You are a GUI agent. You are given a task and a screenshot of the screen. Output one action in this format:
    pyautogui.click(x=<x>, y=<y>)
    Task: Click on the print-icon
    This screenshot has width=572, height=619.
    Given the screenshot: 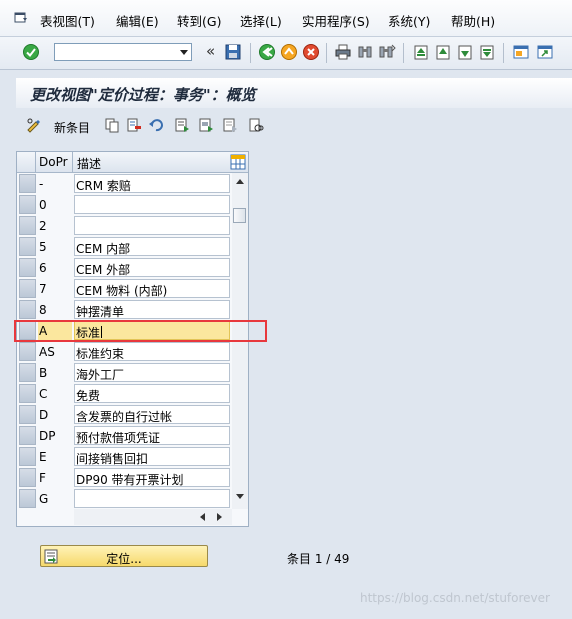 What is the action you would take?
    pyautogui.click(x=343, y=52)
    